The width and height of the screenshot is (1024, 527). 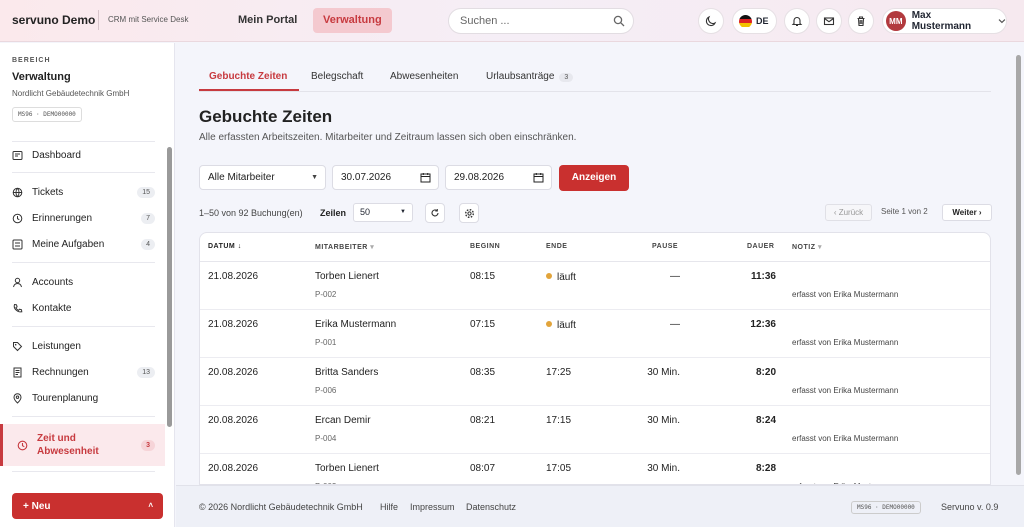 I want to click on tab-belegschaft: Belegschaft, so click(x=337, y=76).